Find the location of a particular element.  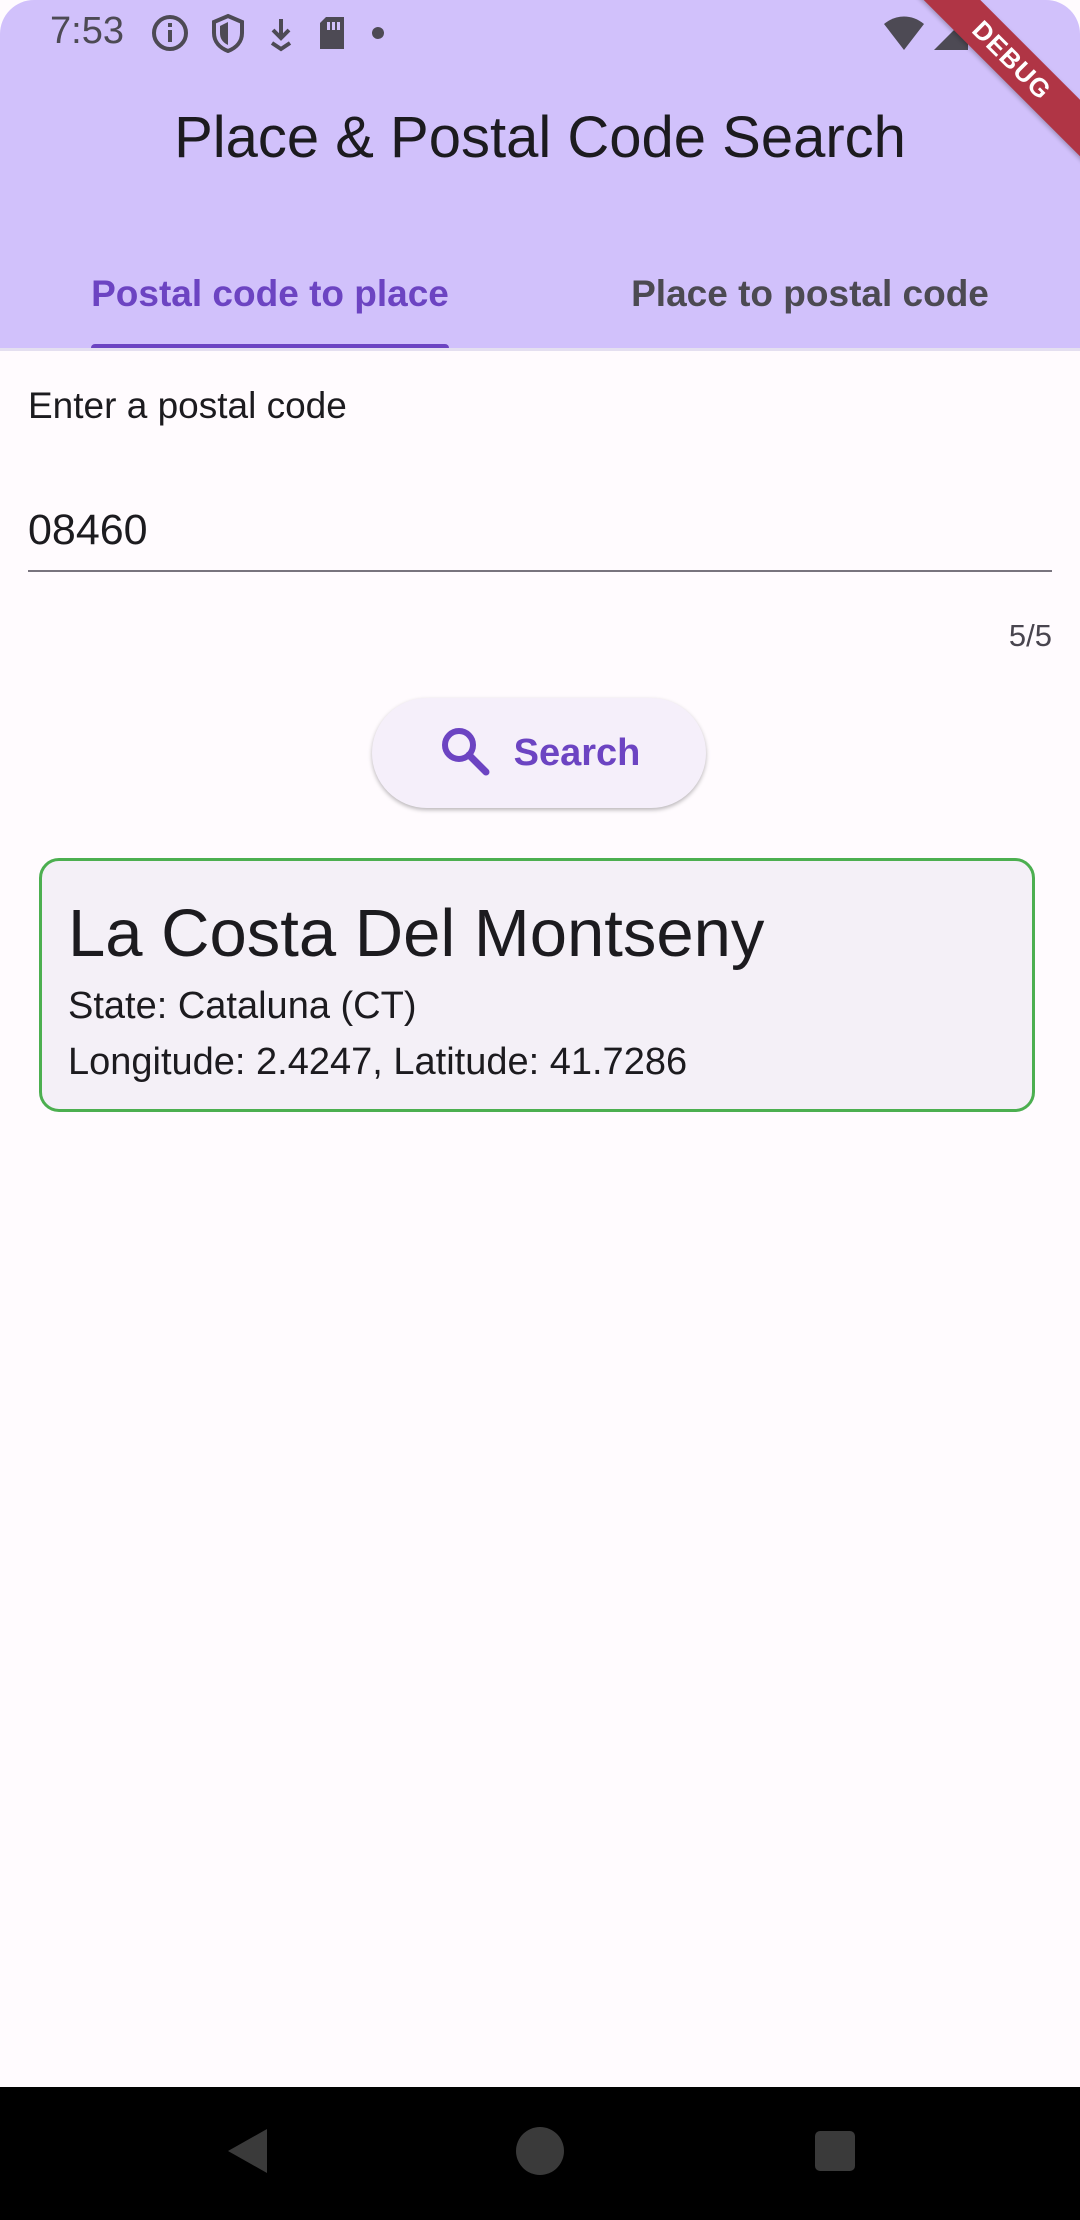

postal-code-input is located at coordinates (540, 531).